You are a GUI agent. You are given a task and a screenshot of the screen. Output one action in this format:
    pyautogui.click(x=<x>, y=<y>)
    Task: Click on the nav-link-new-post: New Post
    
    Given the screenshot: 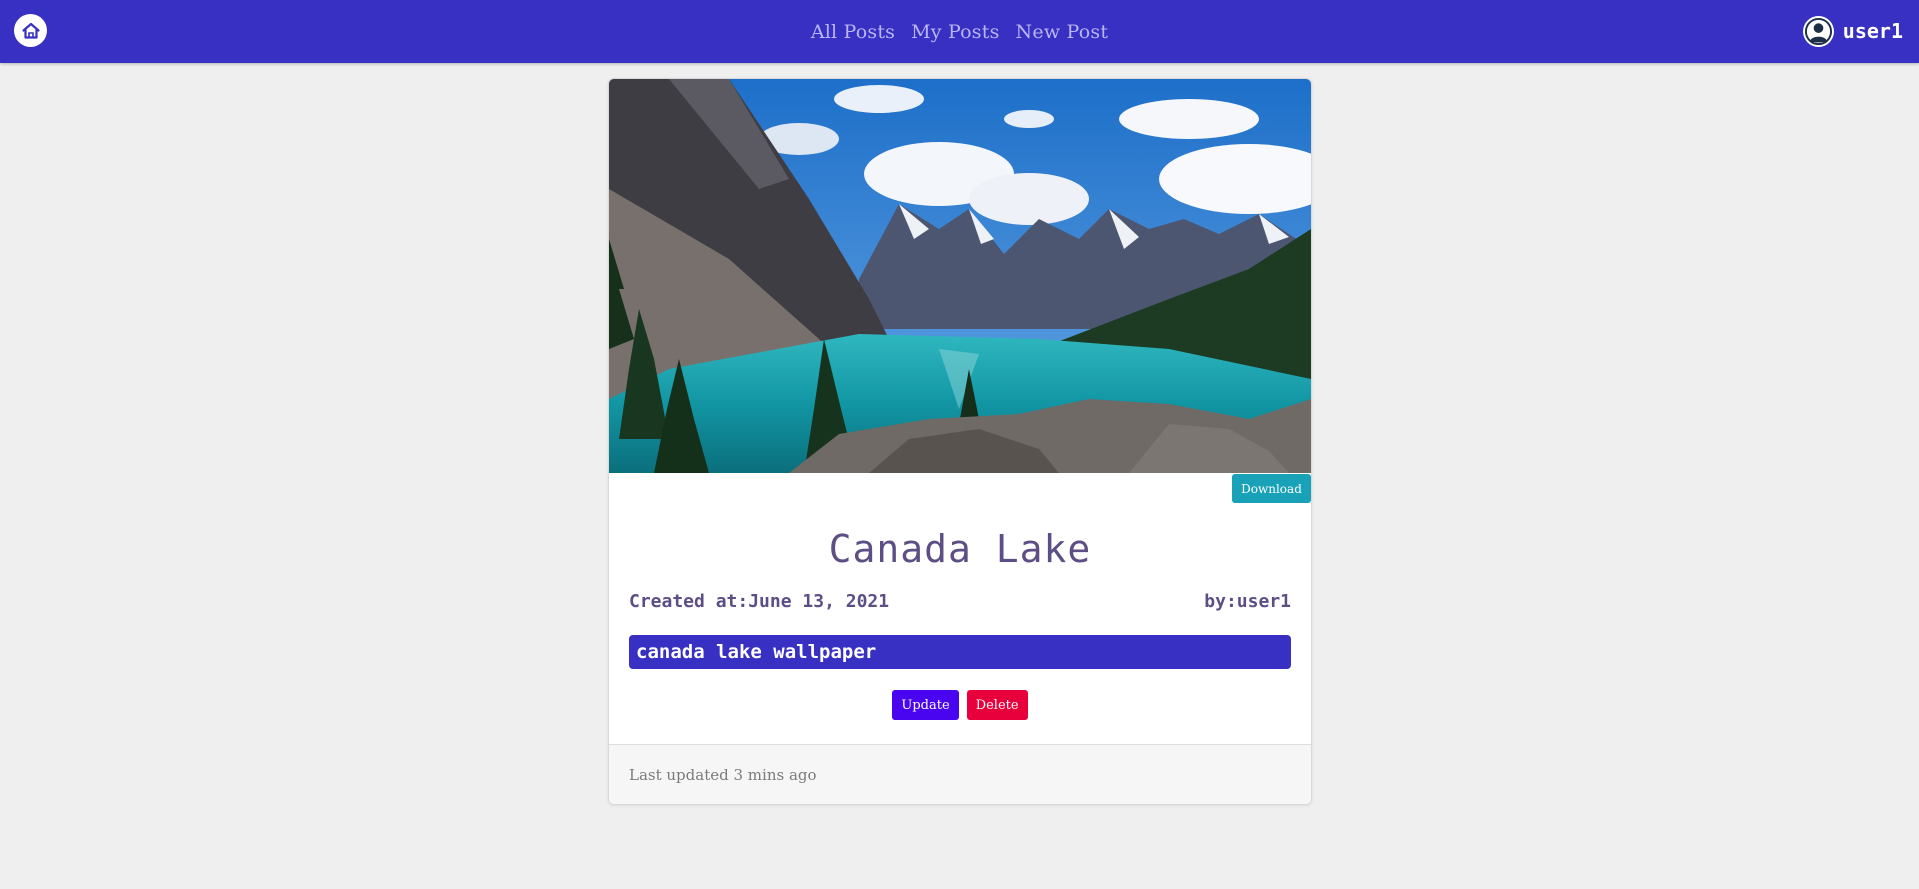 What is the action you would take?
    pyautogui.click(x=1062, y=32)
    